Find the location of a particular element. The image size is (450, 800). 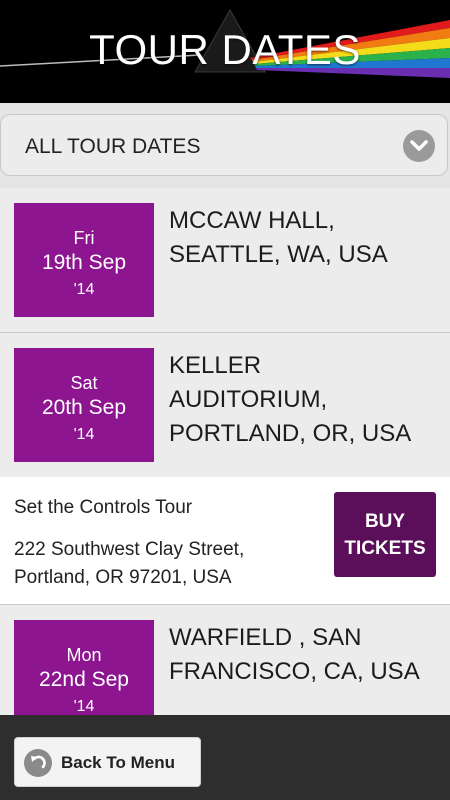

buy-label-line1: BUY is located at coordinates (385, 521).